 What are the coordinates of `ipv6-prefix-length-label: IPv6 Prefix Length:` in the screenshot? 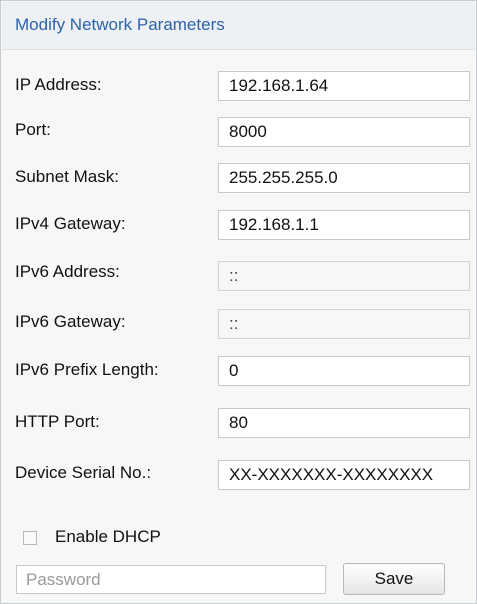 It's located at (87, 369).